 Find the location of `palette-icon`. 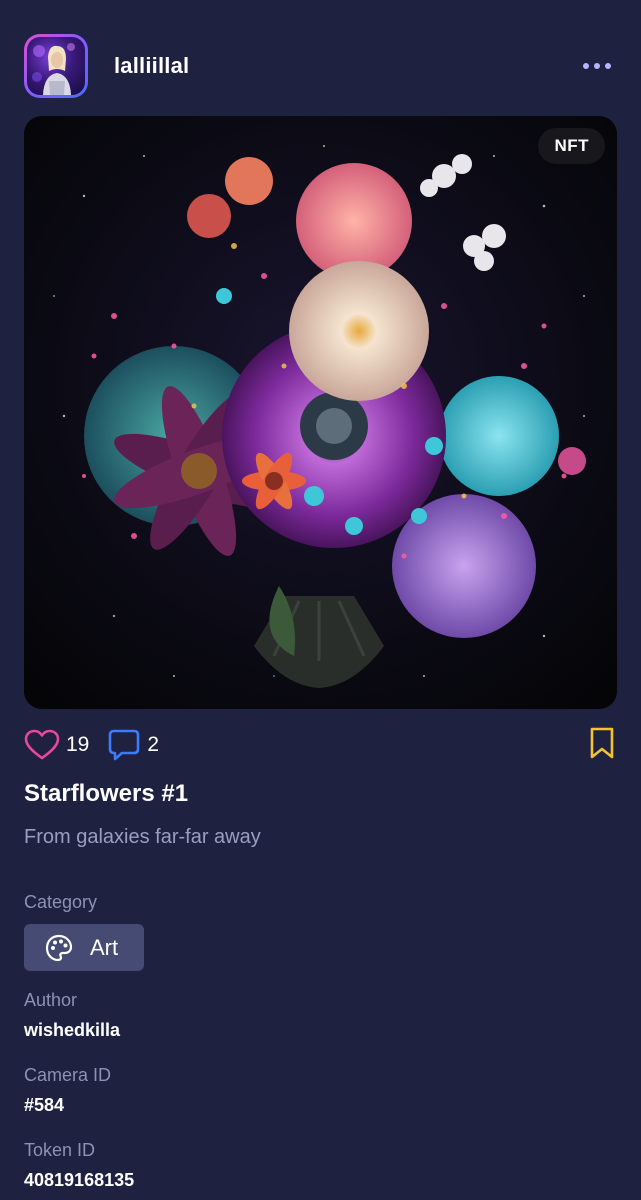

palette-icon is located at coordinates (59, 947).